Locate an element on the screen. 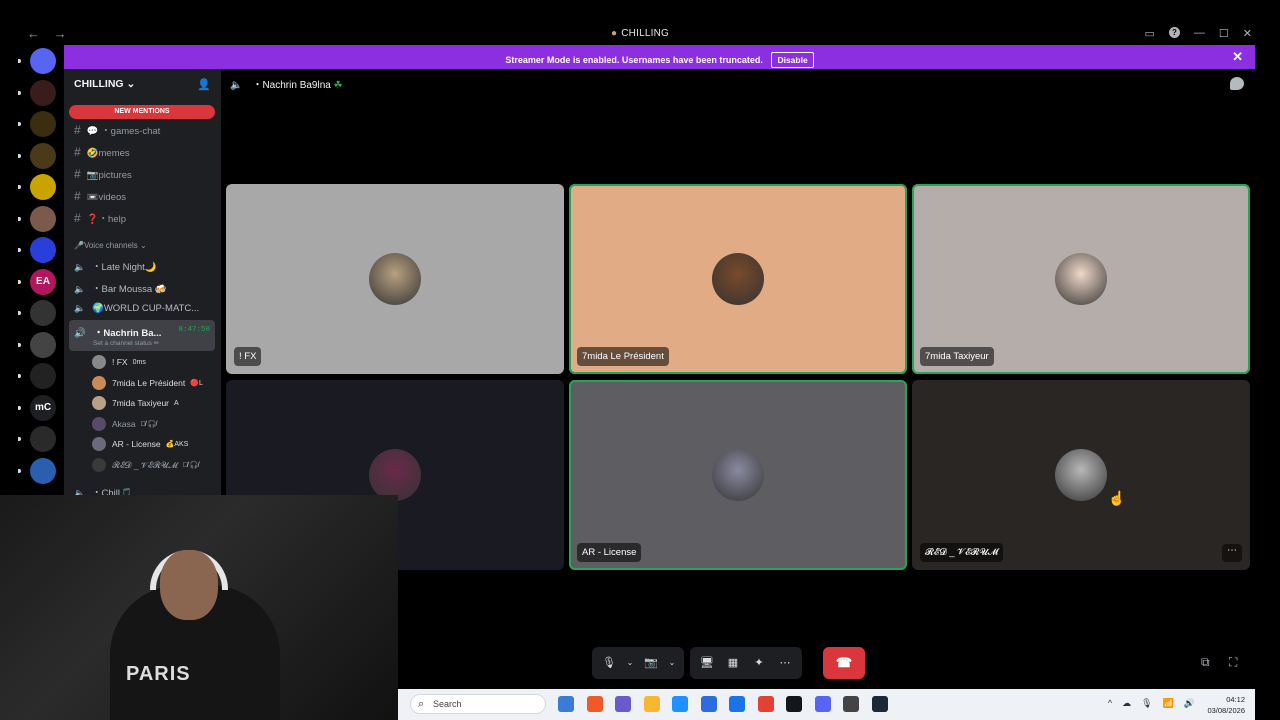 The image size is (1280, 720). participant-tile: 𝓡𝓔𝓓 _ 𝓥𝓔𝓡𝓤𝓜 ⋯ ☝ is located at coordinates (1081, 475).